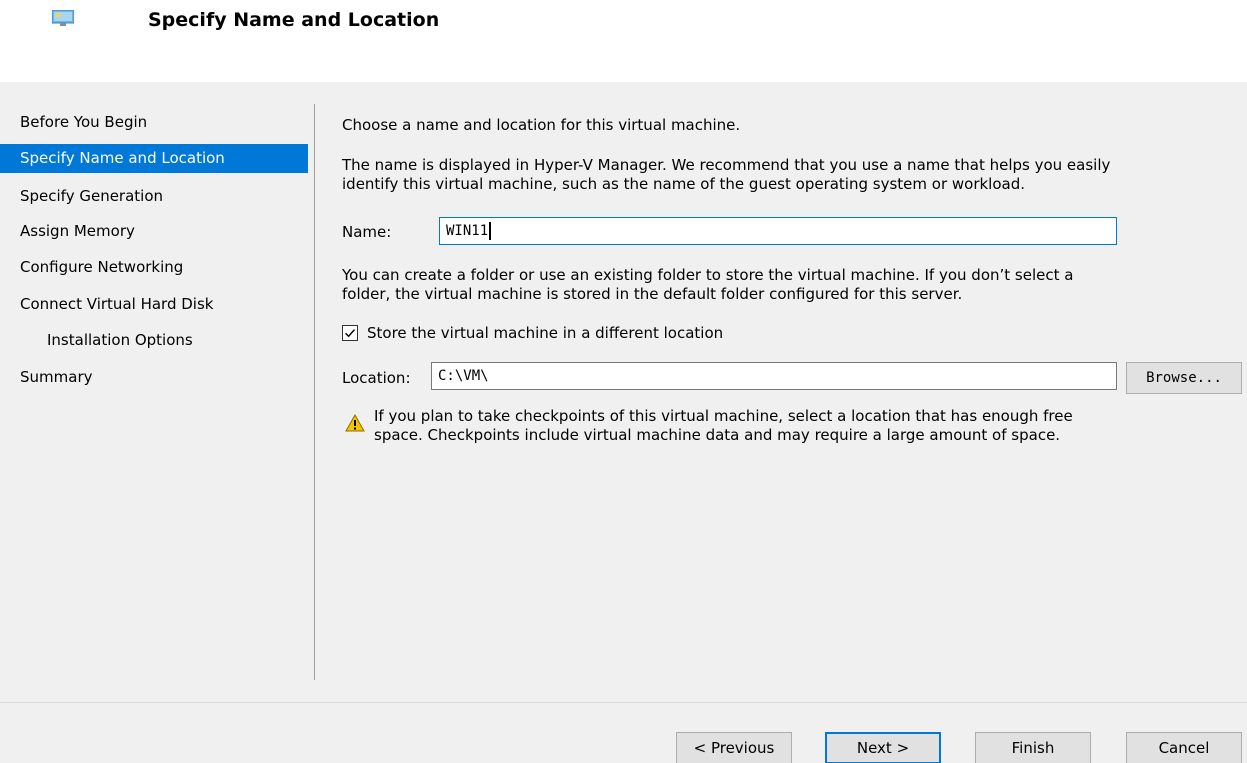 Image resolution: width=1247 pixels, height=763 pixels. What do you see at coordinates (101, 267) in the screenshot?
I see `nav-item-label: Configure Networking` at bounding box center [101, 267].